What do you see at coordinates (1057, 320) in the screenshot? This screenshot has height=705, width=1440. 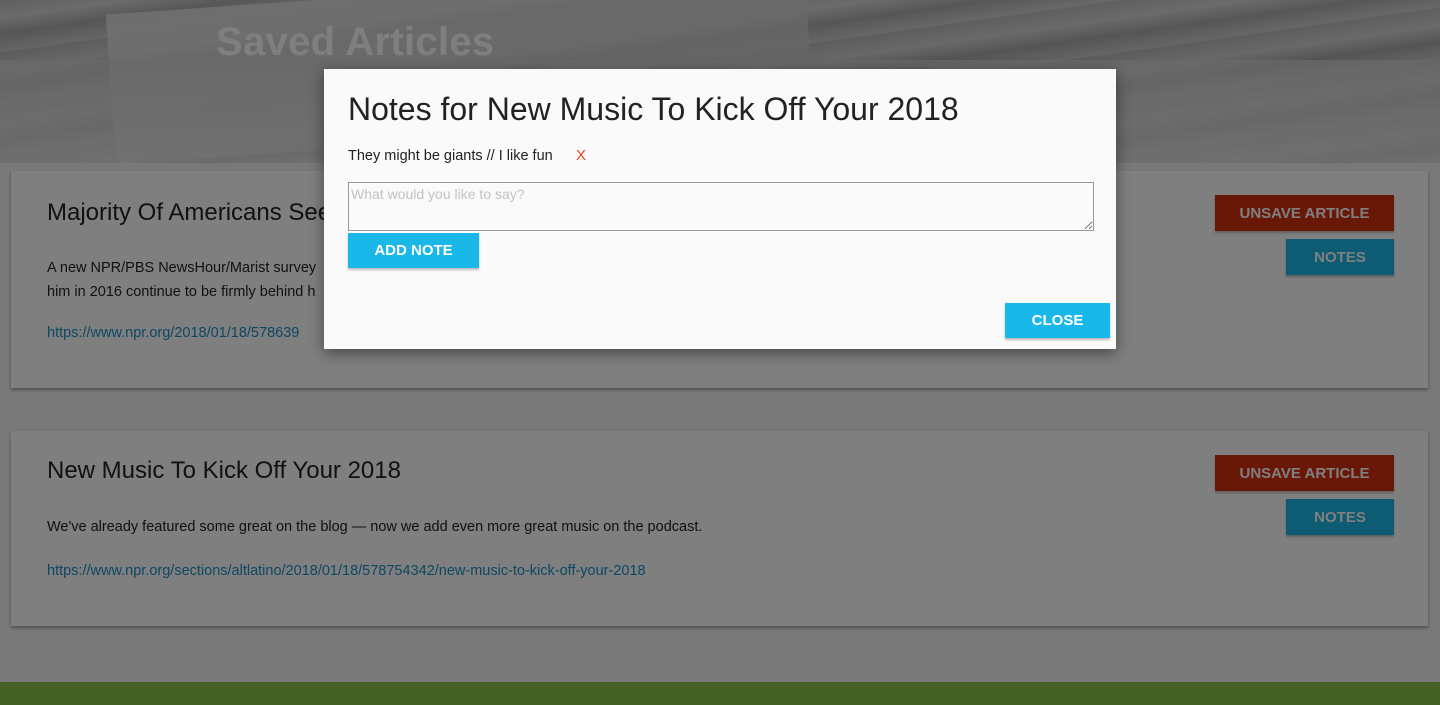 I see `close-modal-button: CLOSE` at bounding box center [1057, 320].